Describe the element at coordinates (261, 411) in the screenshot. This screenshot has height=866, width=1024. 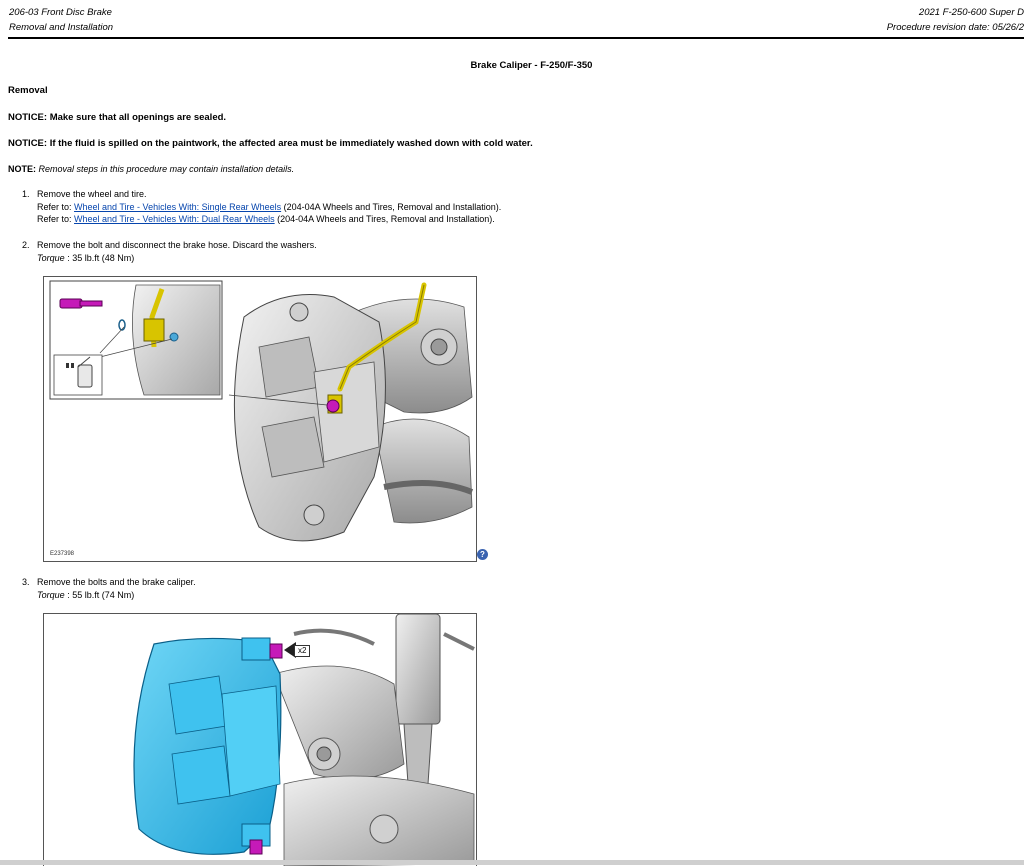
I see `brake-hose-drawing` at that location.